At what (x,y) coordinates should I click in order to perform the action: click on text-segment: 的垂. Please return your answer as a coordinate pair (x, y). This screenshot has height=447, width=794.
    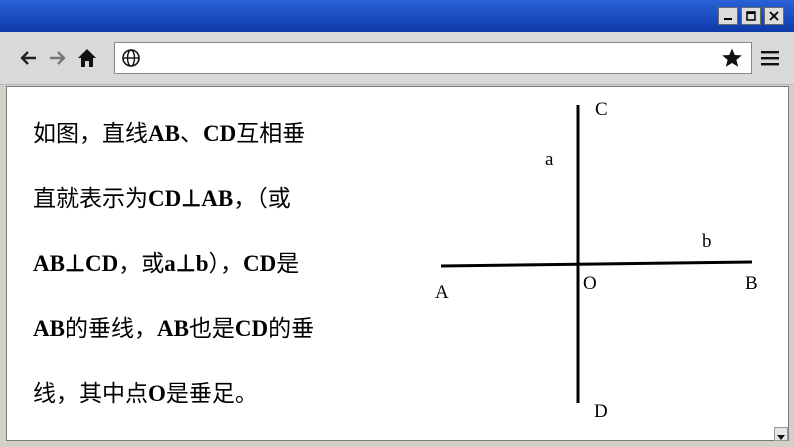
    Looking at the image, I should click on (291, 329).